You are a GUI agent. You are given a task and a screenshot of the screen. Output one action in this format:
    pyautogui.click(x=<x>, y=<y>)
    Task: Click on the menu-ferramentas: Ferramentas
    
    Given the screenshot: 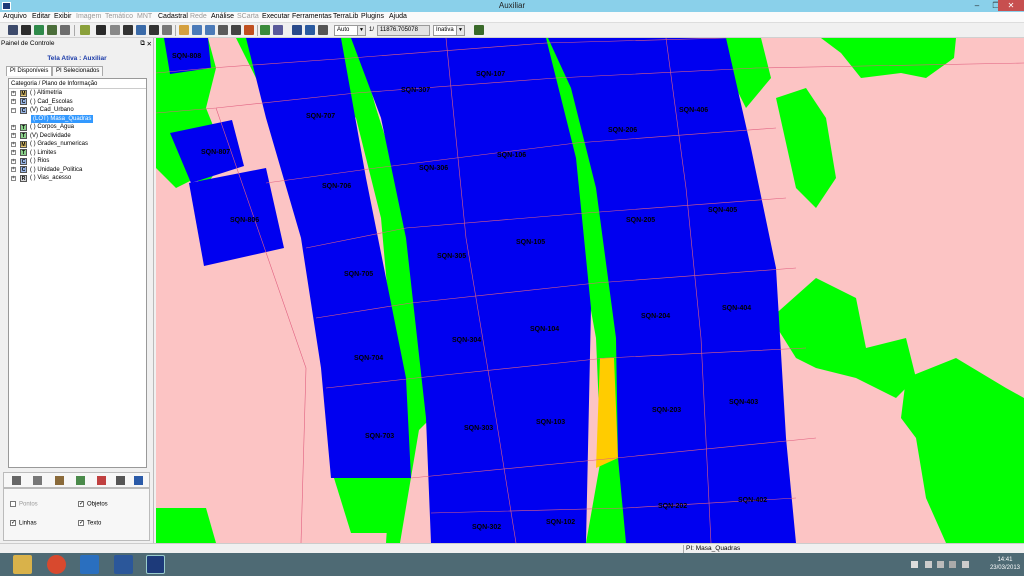 What is the action you would take?
    pyautogui.click(x=312, y=16)
    